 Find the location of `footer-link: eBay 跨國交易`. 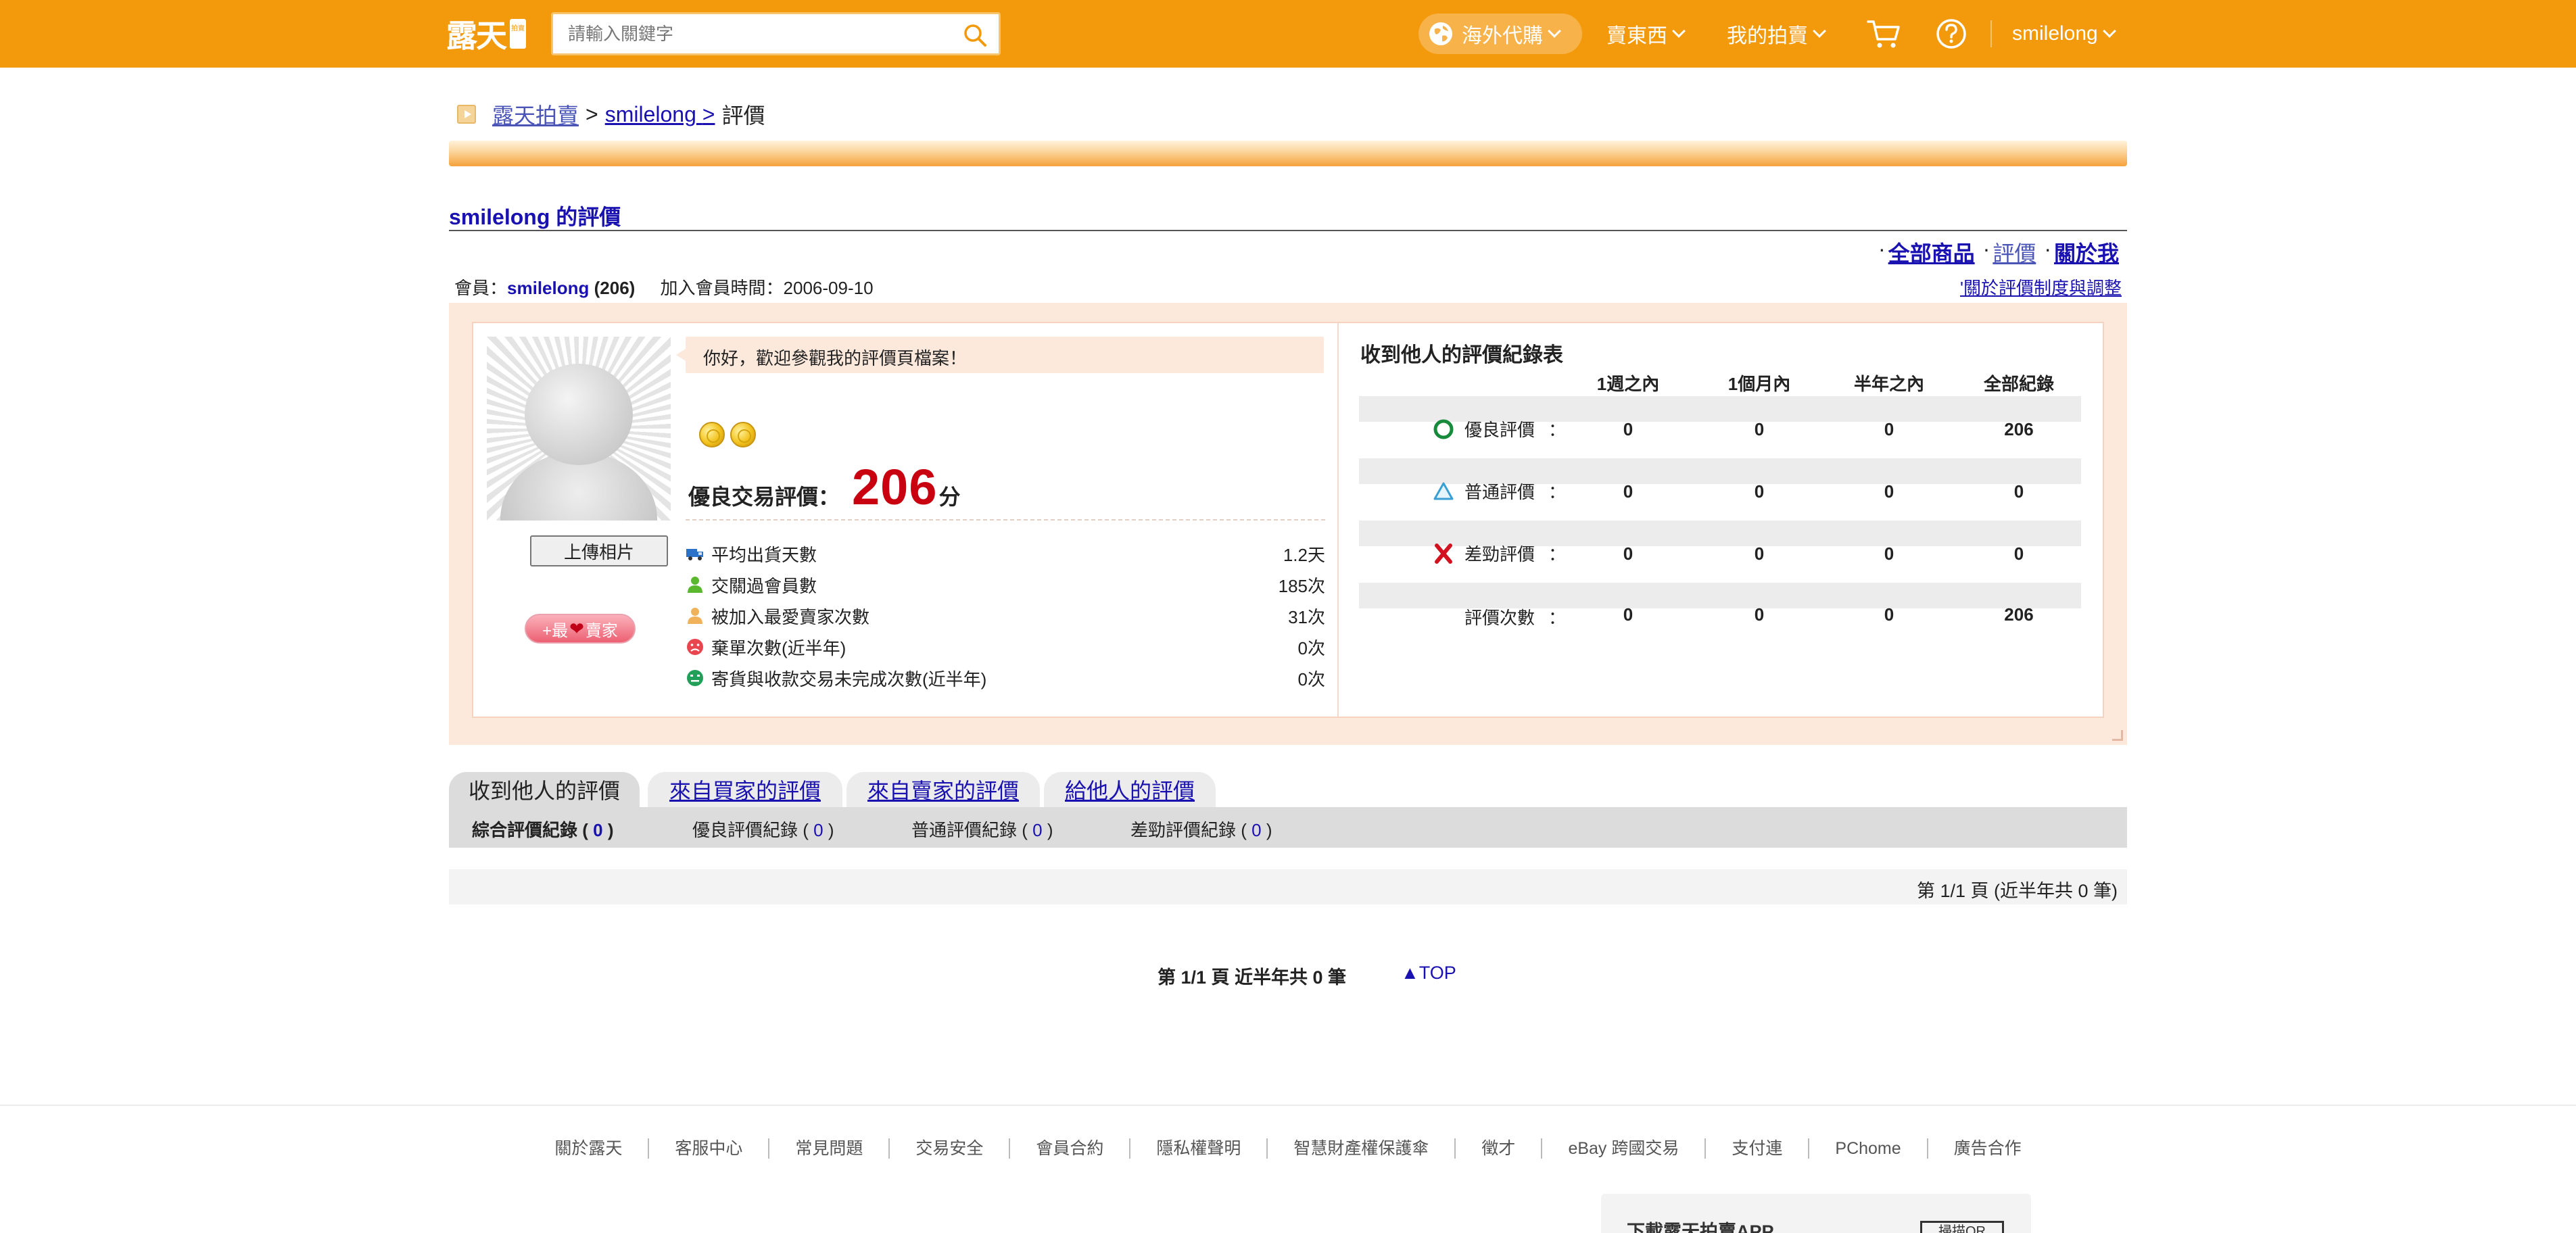

footer-link: eBay 跨國交易 is located at coordinates (1624, 1148).